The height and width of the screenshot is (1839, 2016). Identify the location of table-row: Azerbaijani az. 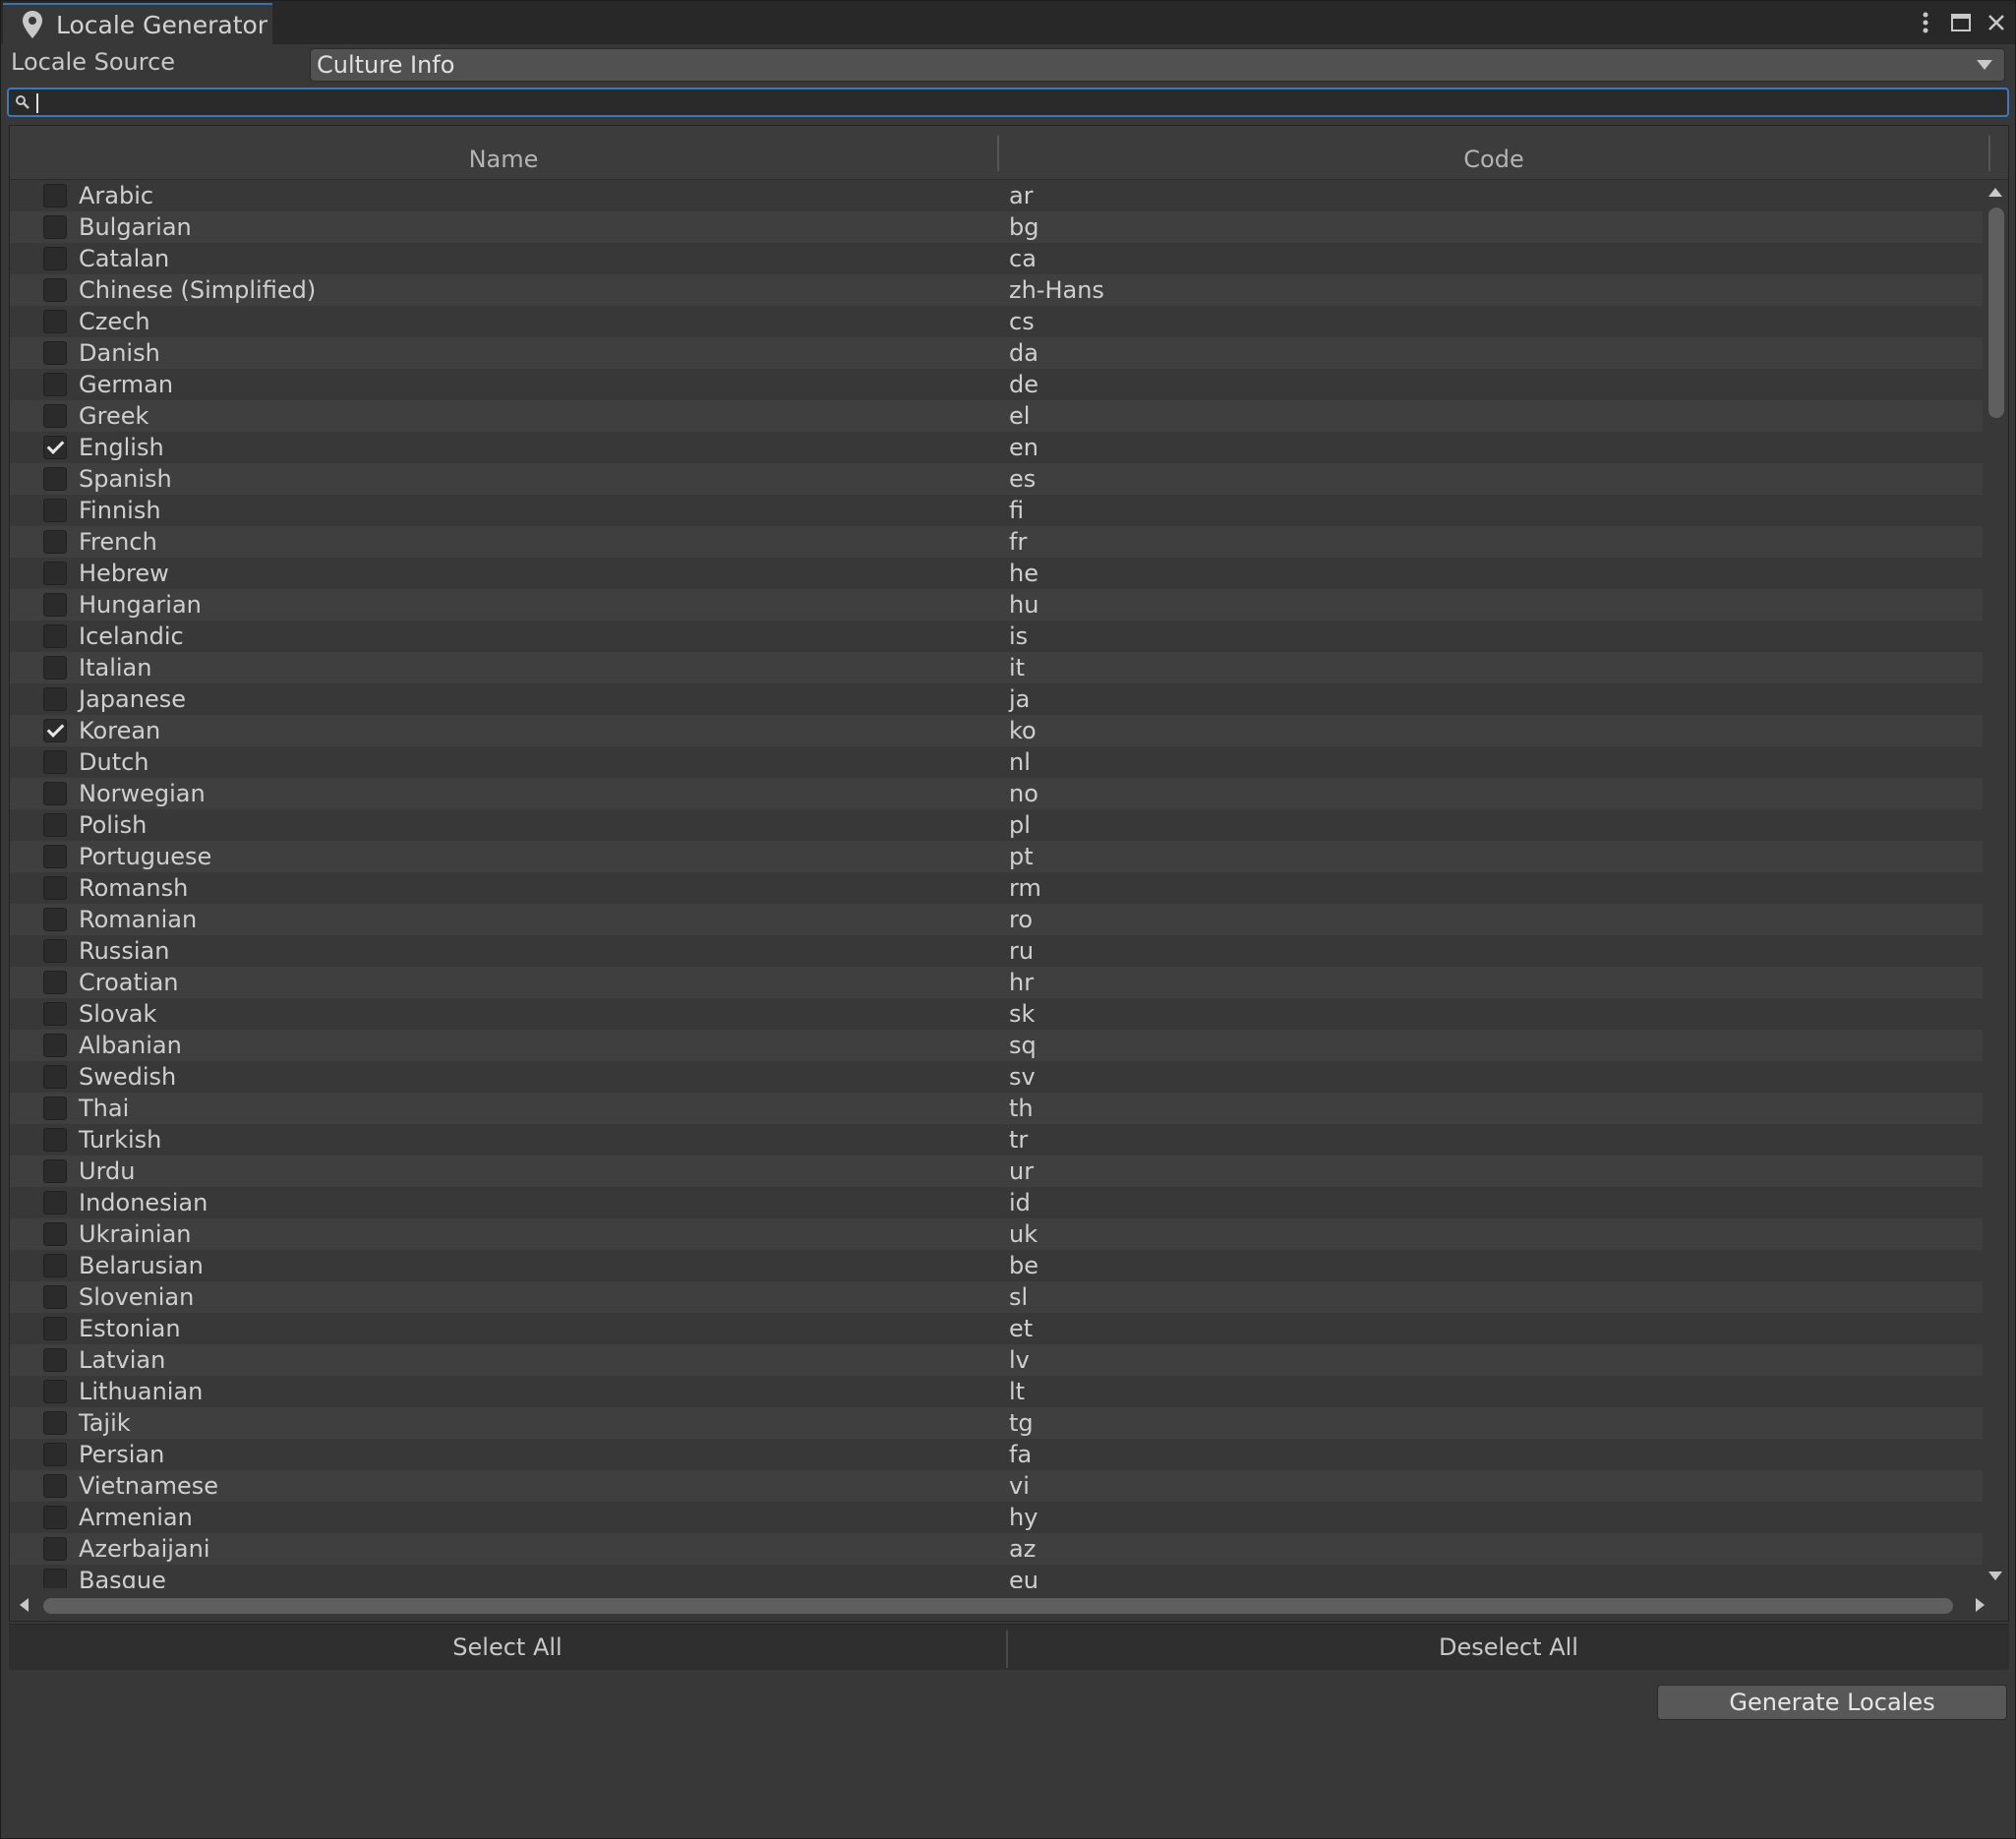
(996, 1549).